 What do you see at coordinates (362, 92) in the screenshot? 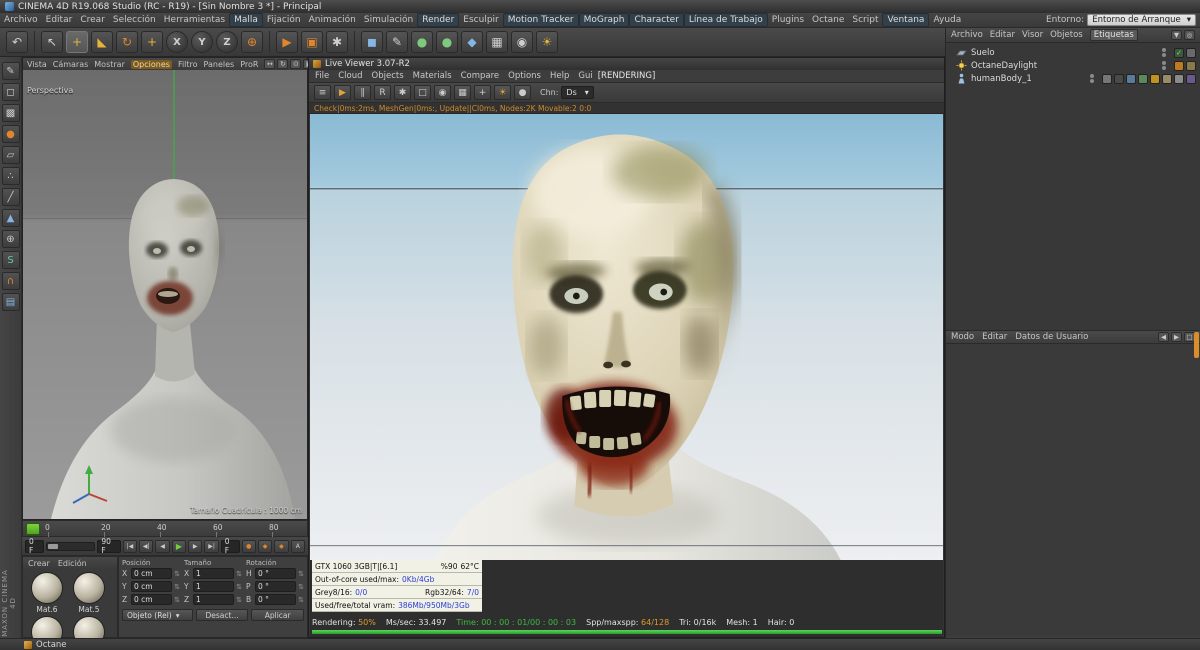
I see `lv-pause-icon: ∥` at bounding box center [362, 92].